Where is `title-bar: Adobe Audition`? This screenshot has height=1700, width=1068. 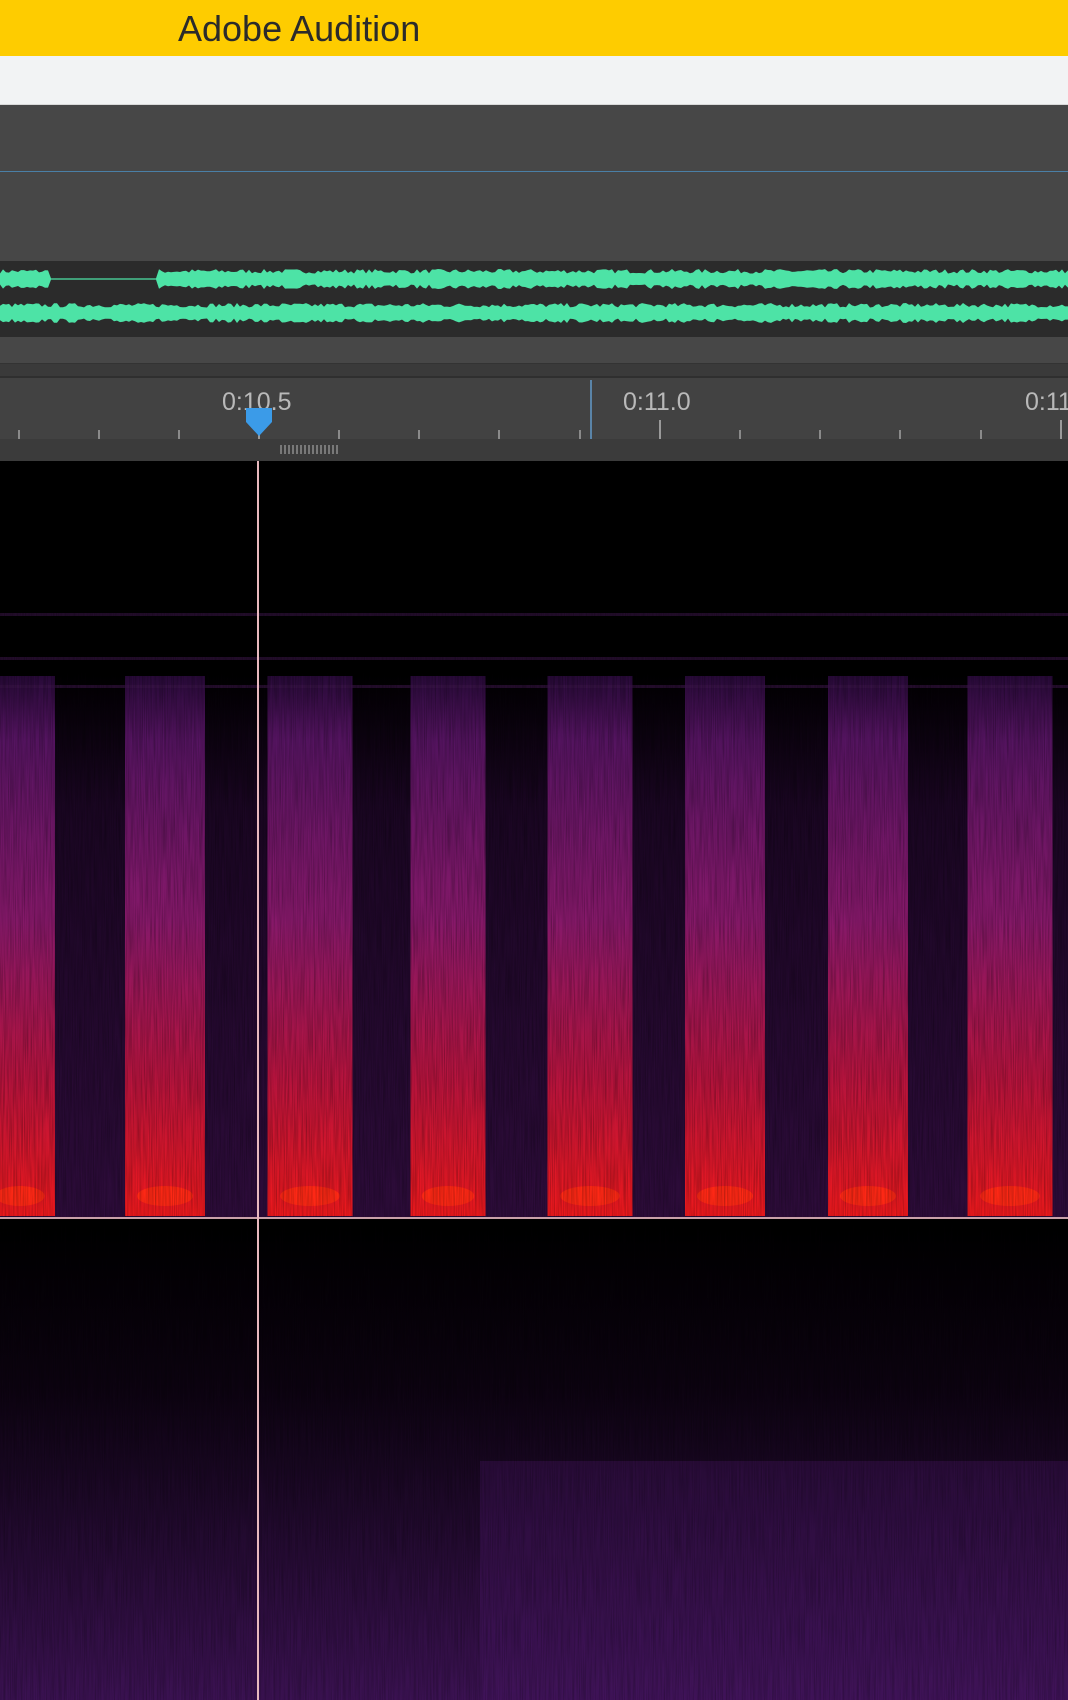
title-bar: Adobe Audition is located at coordinates (534, 28).